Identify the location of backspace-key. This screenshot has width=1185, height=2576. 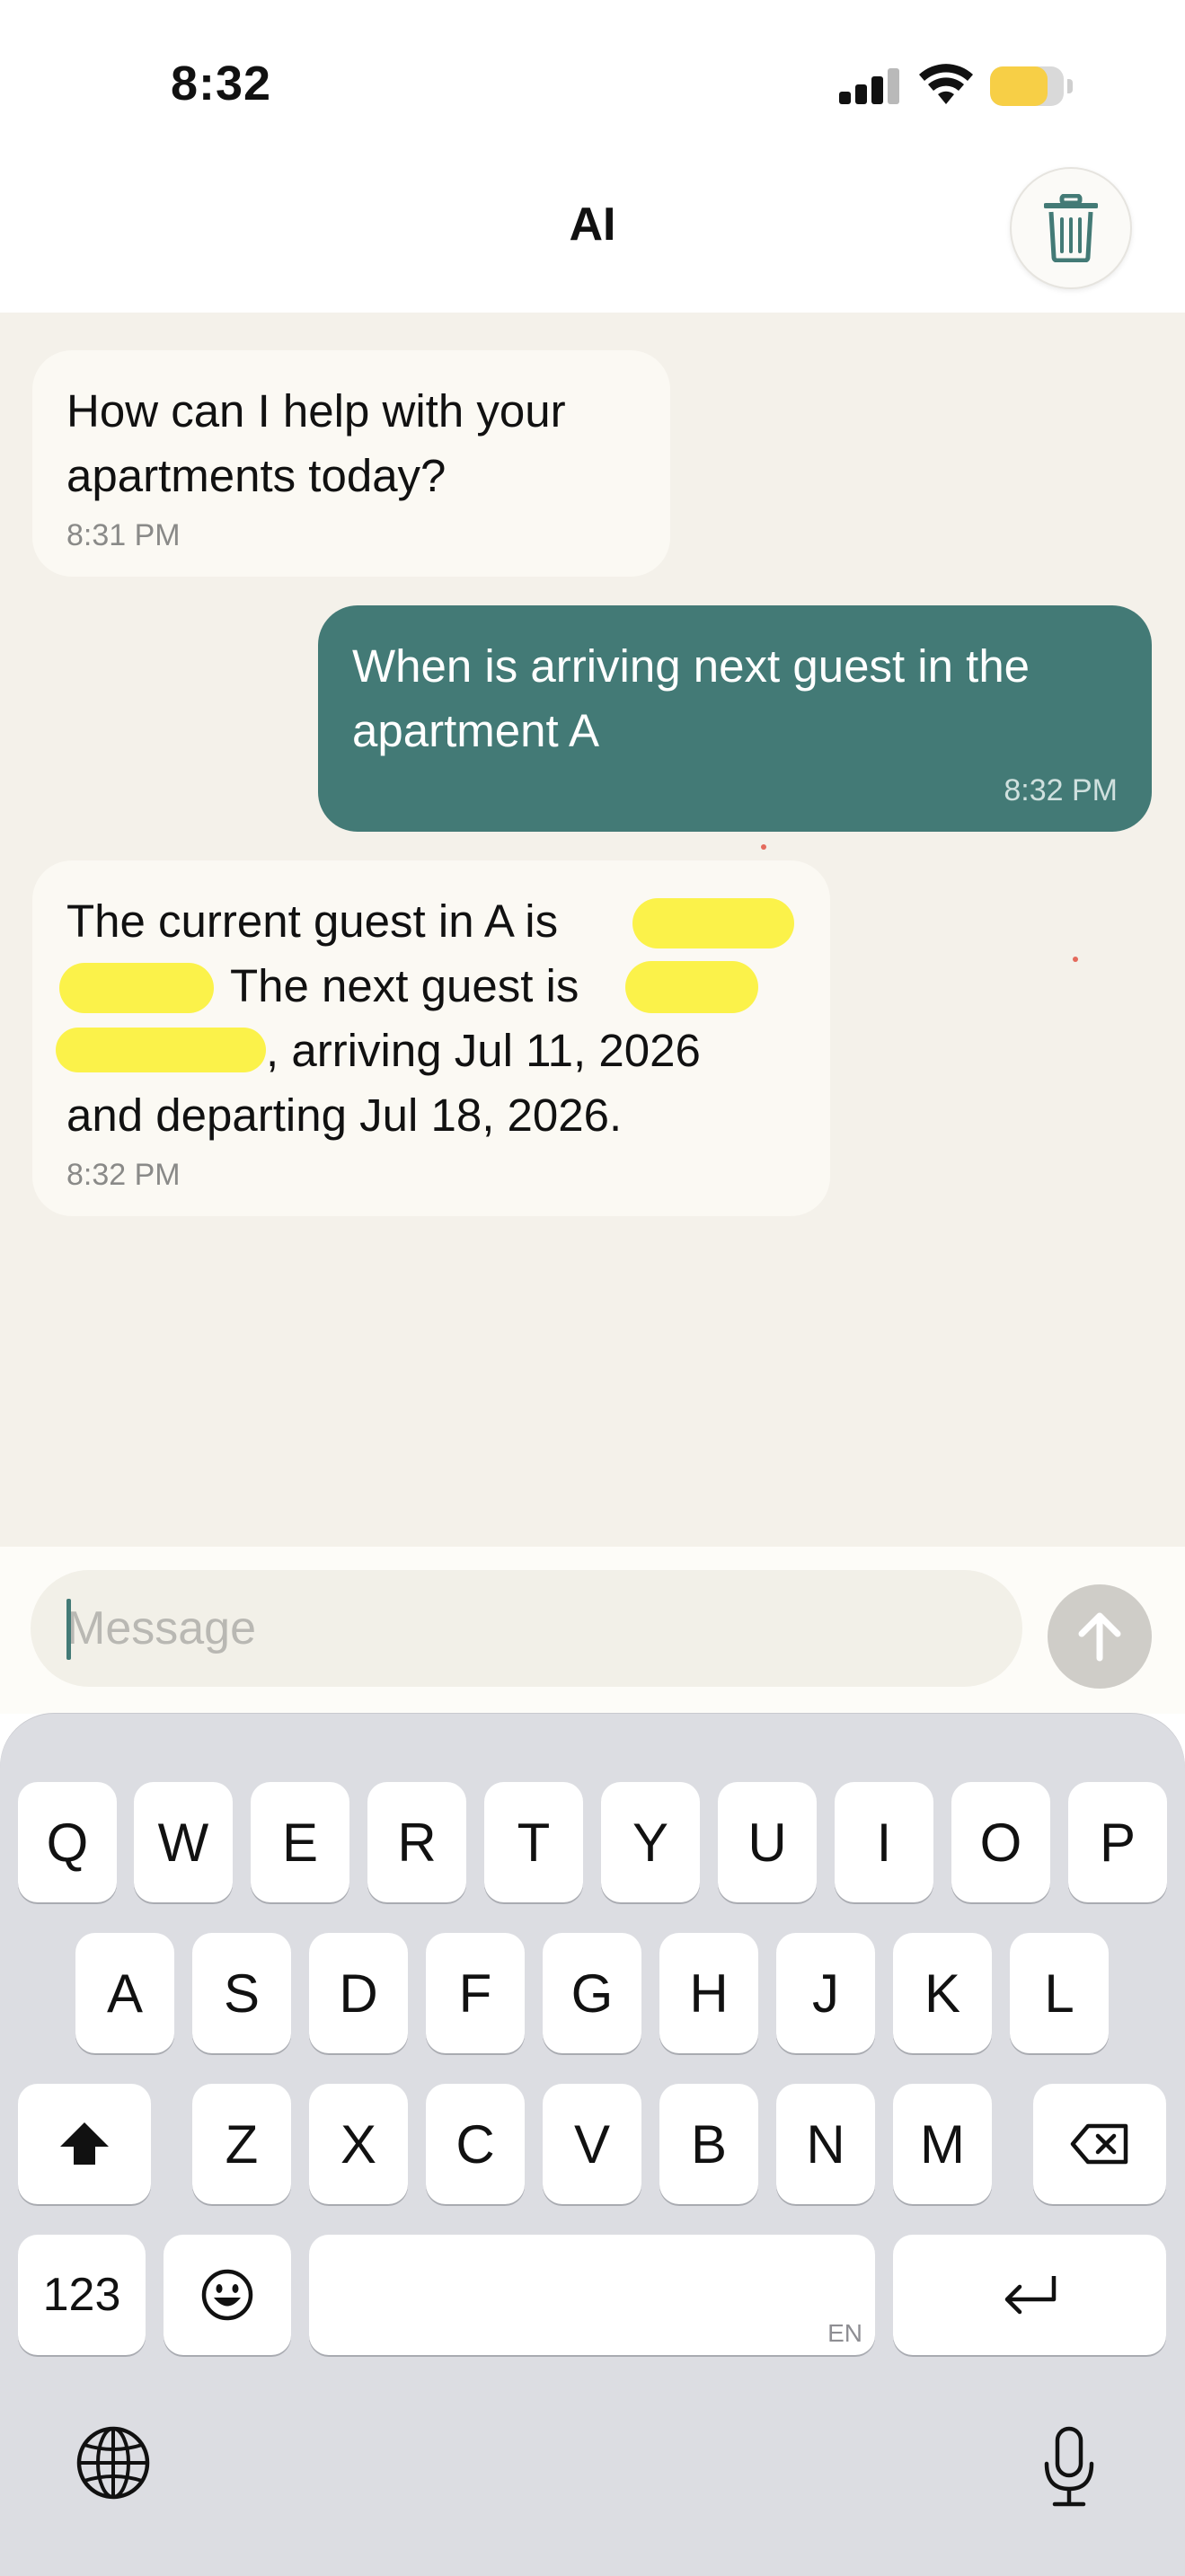
(1100, 2144).